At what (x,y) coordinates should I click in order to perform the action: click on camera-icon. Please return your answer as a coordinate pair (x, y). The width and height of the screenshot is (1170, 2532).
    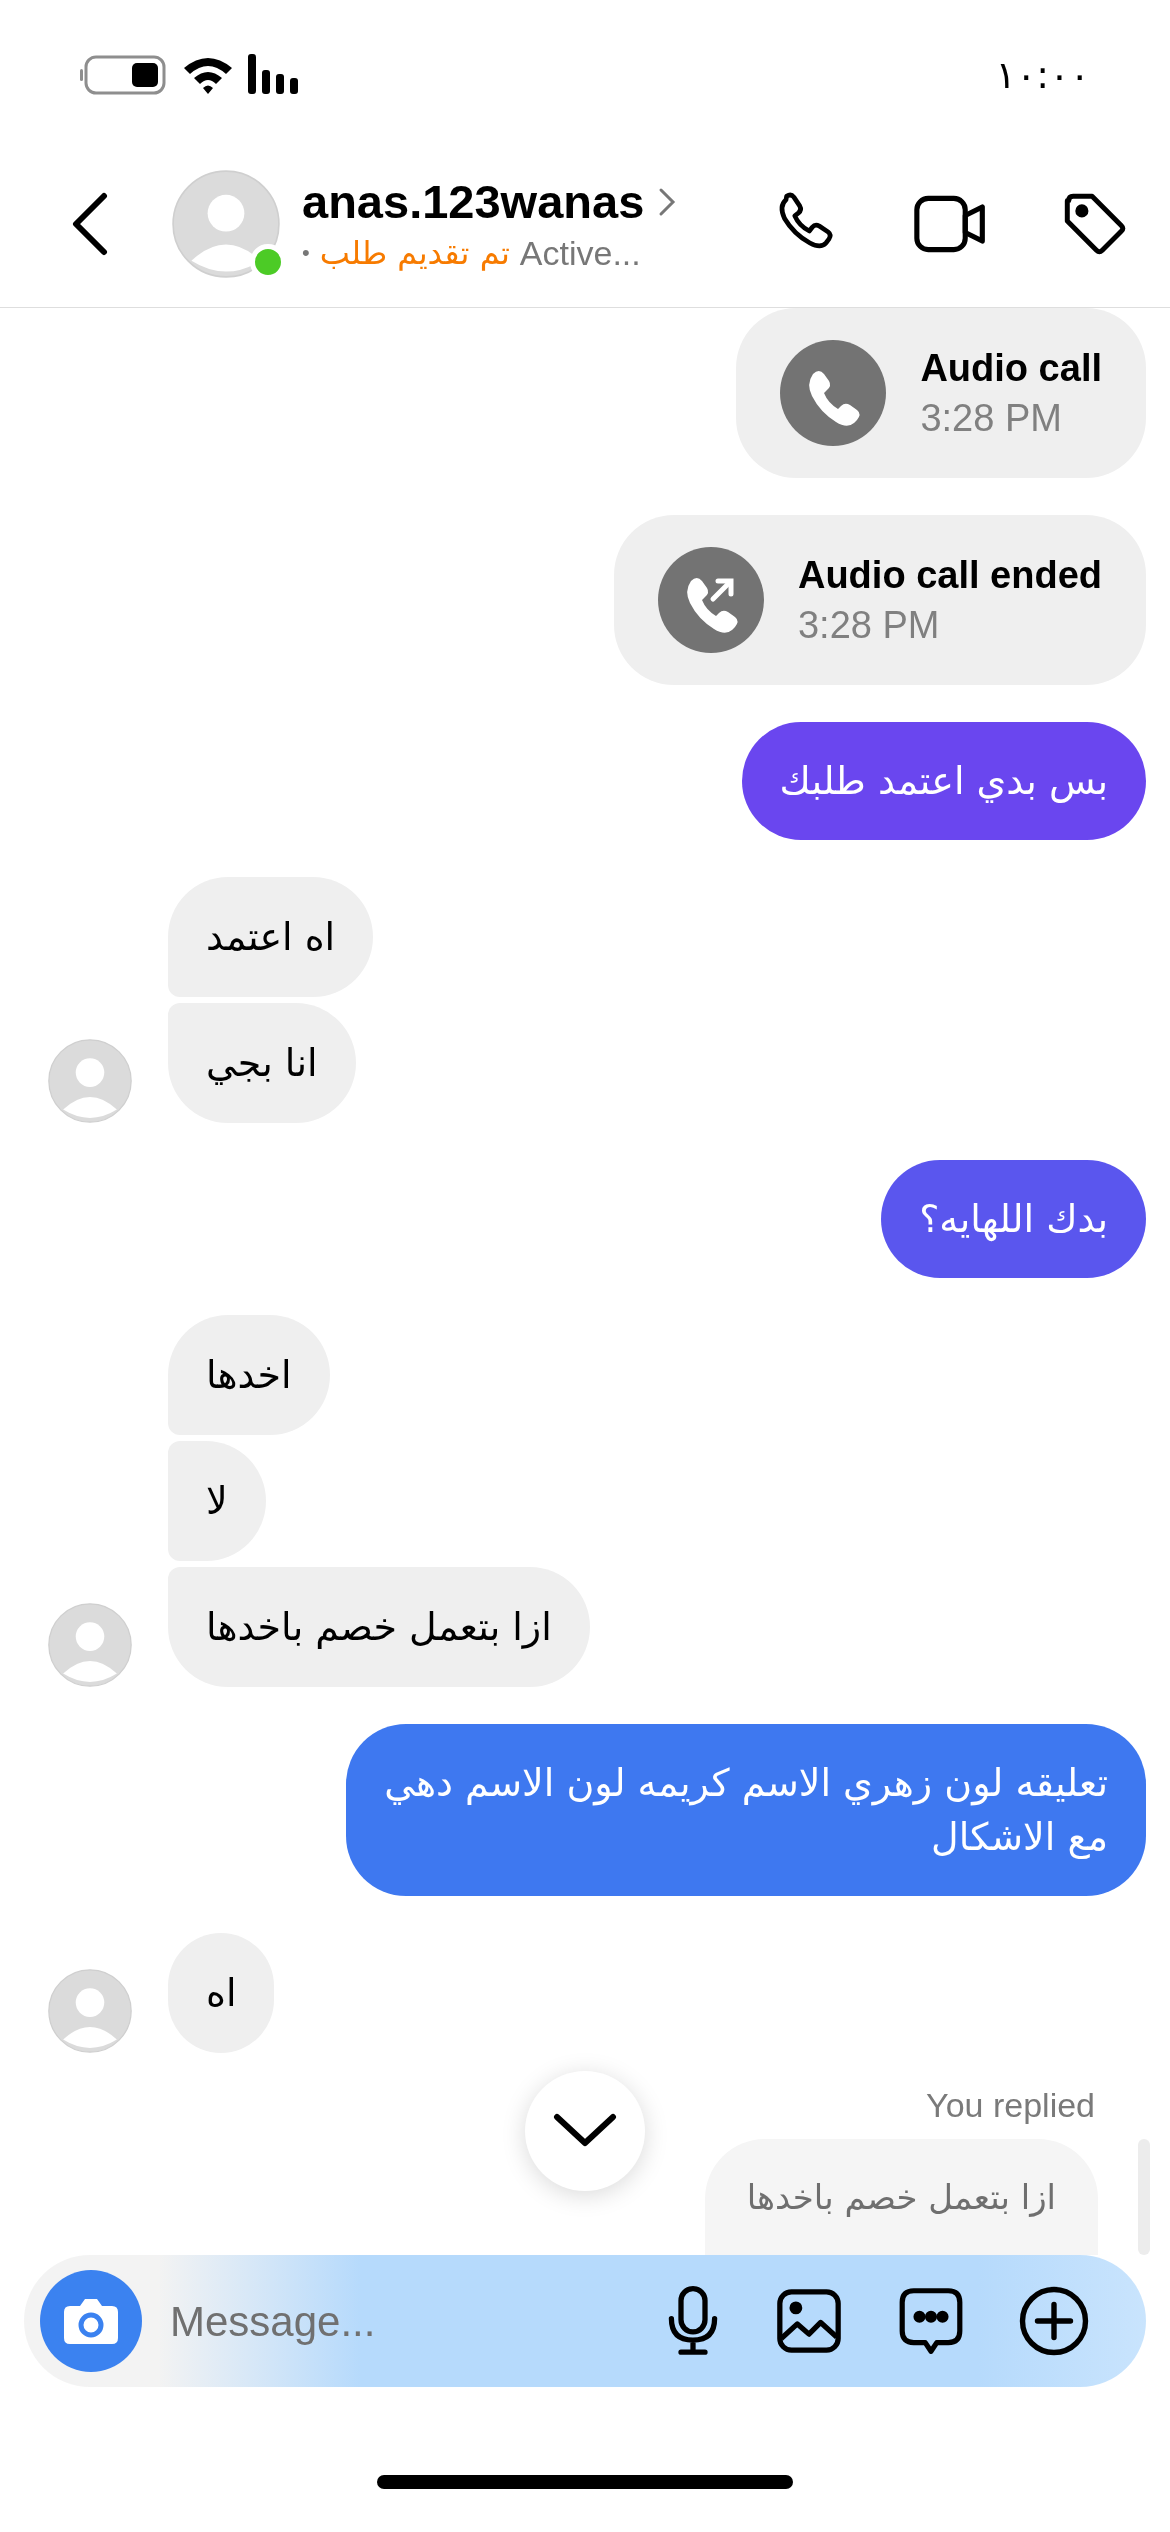
    Looking at the image, I should click on (91, 2321).